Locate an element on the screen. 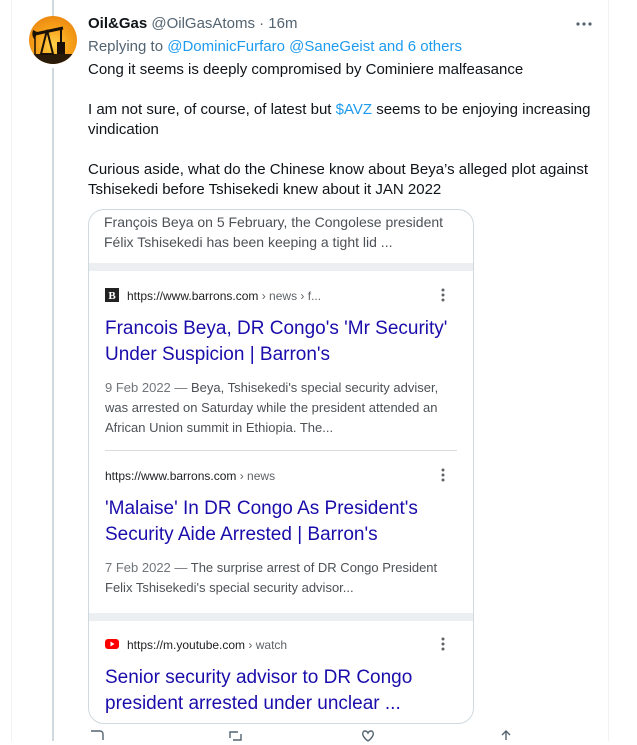 The image size is (637, 745). barrons-favicon-icon: B is located at coordinates (112, 295).